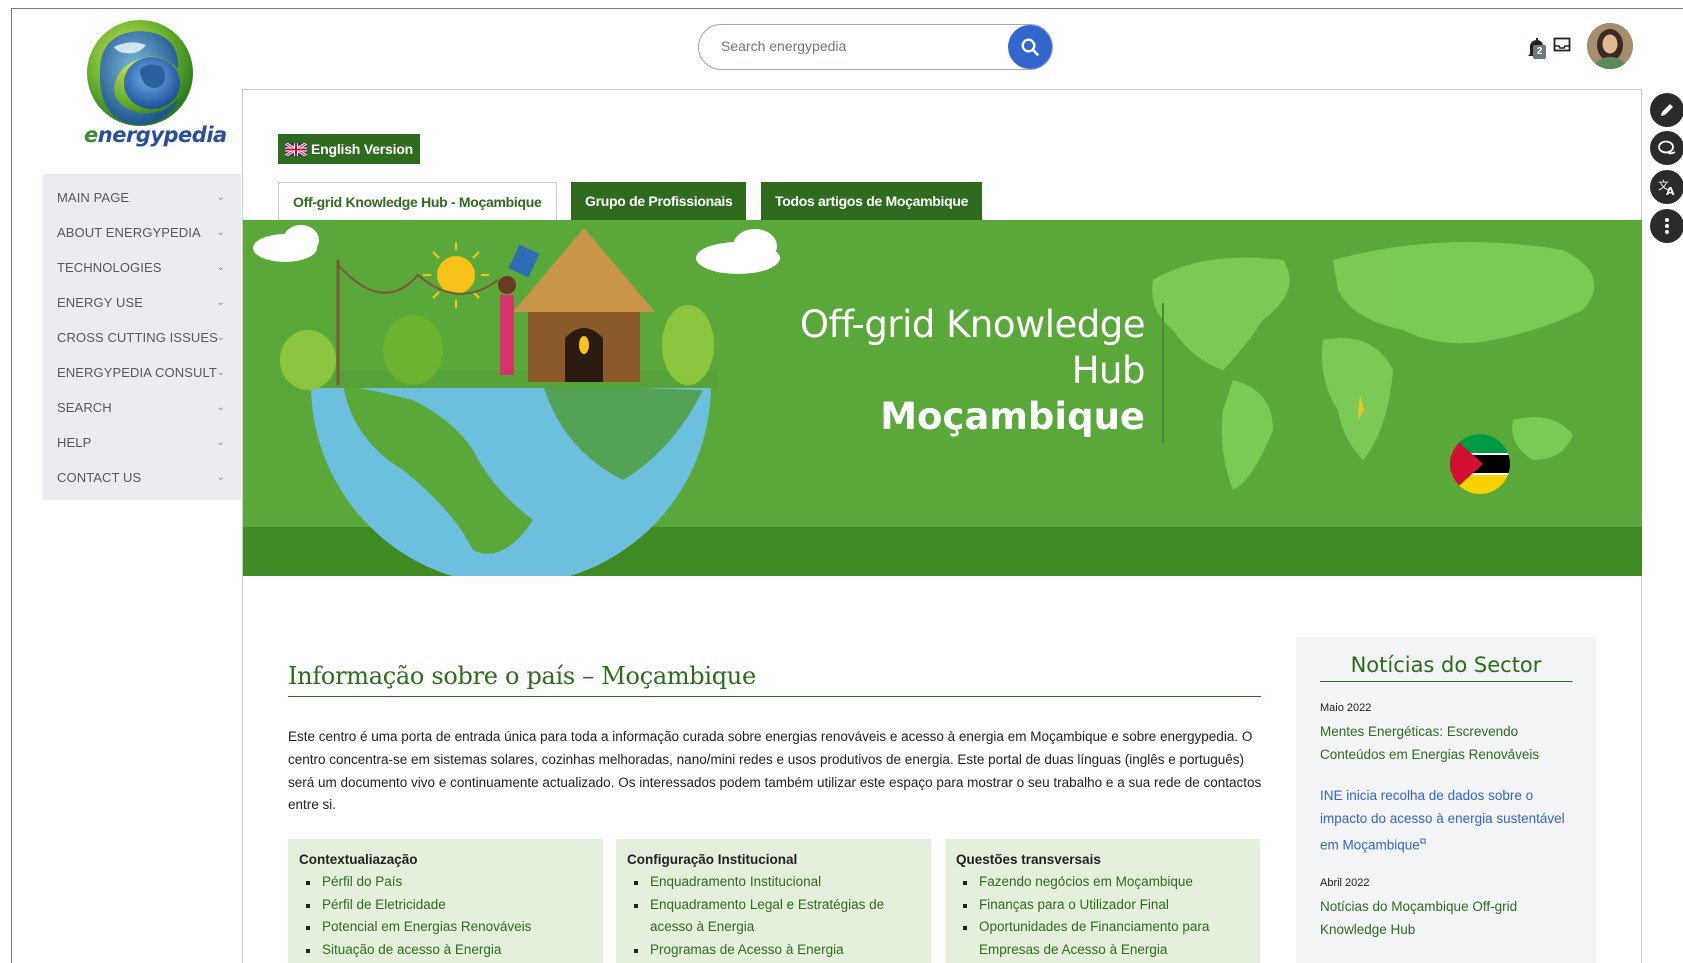  I want to click on sidebar-item-label: ENERGY USE, so click(100, 302).